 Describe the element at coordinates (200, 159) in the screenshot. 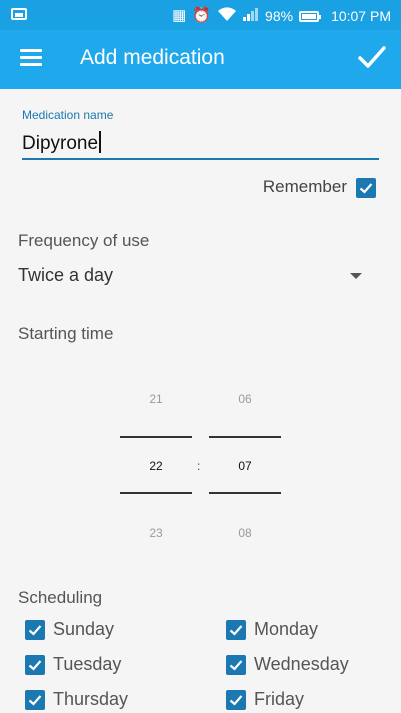

I see `medication-name-underline` at that location.